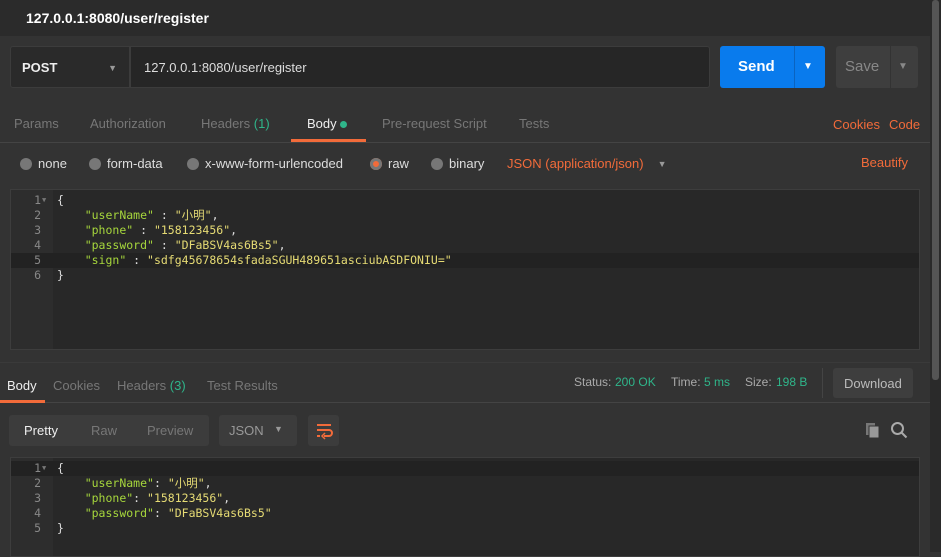 The image size is (941, 557). I want to click on send-options-chevron-icon: ▼, so click(808, 66).